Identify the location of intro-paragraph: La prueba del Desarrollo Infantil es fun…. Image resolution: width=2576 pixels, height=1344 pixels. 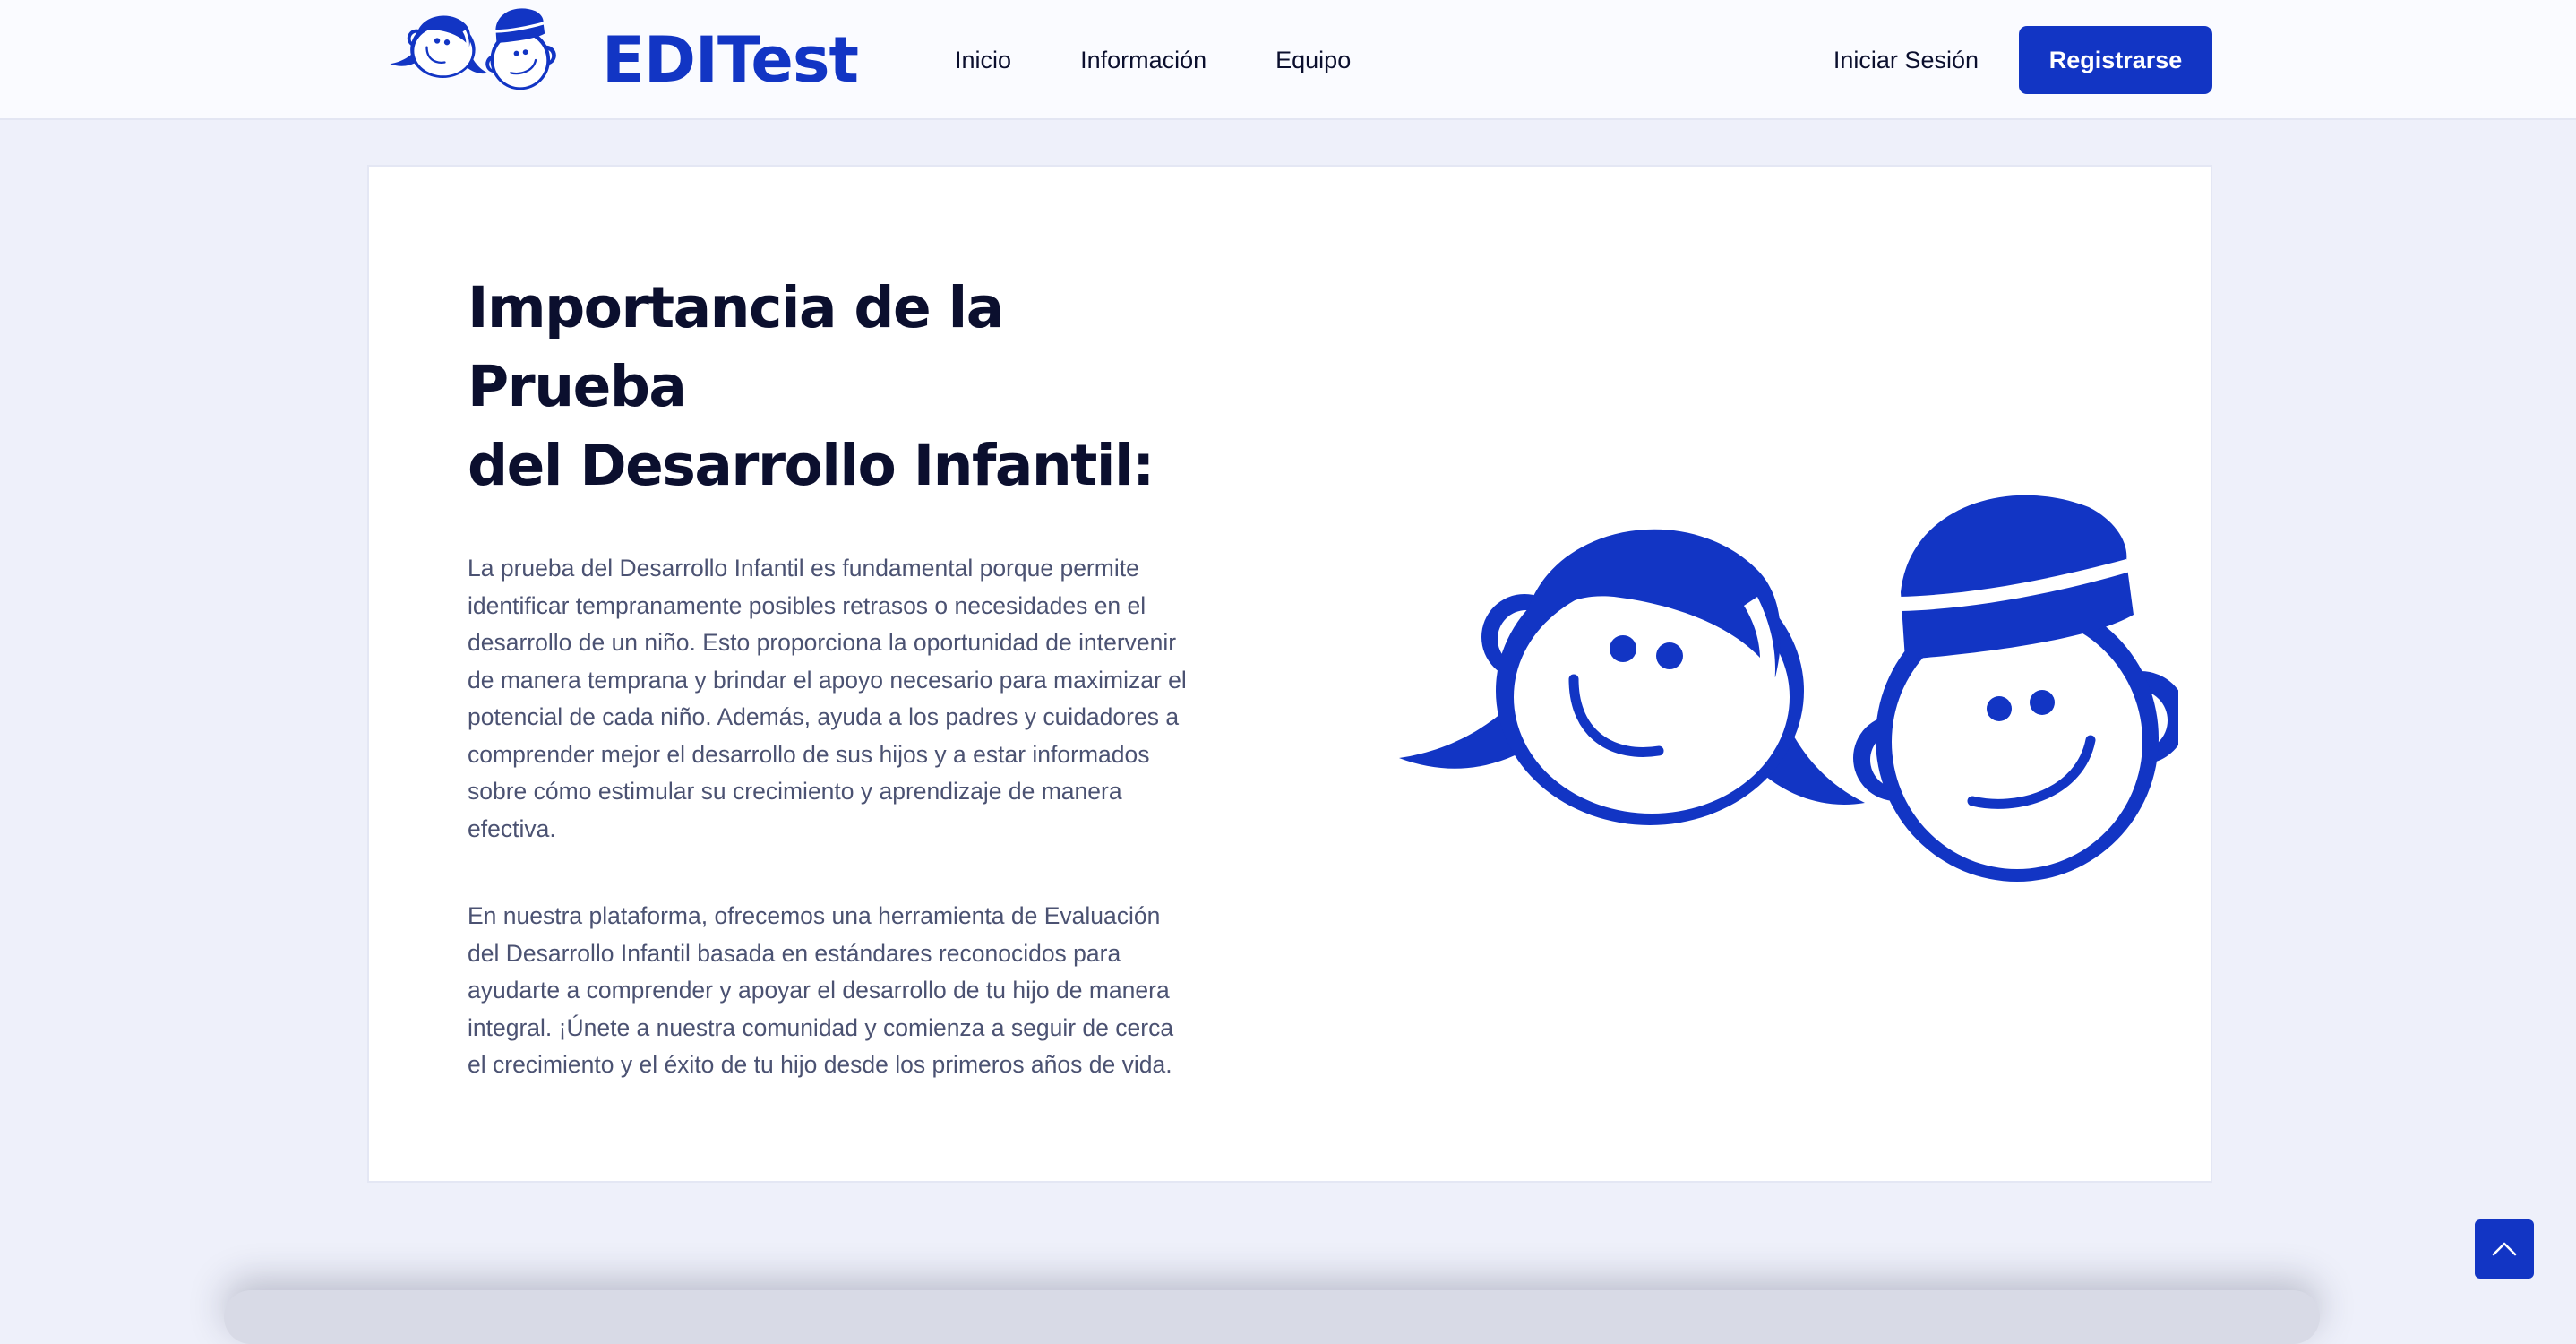
(827, 698).